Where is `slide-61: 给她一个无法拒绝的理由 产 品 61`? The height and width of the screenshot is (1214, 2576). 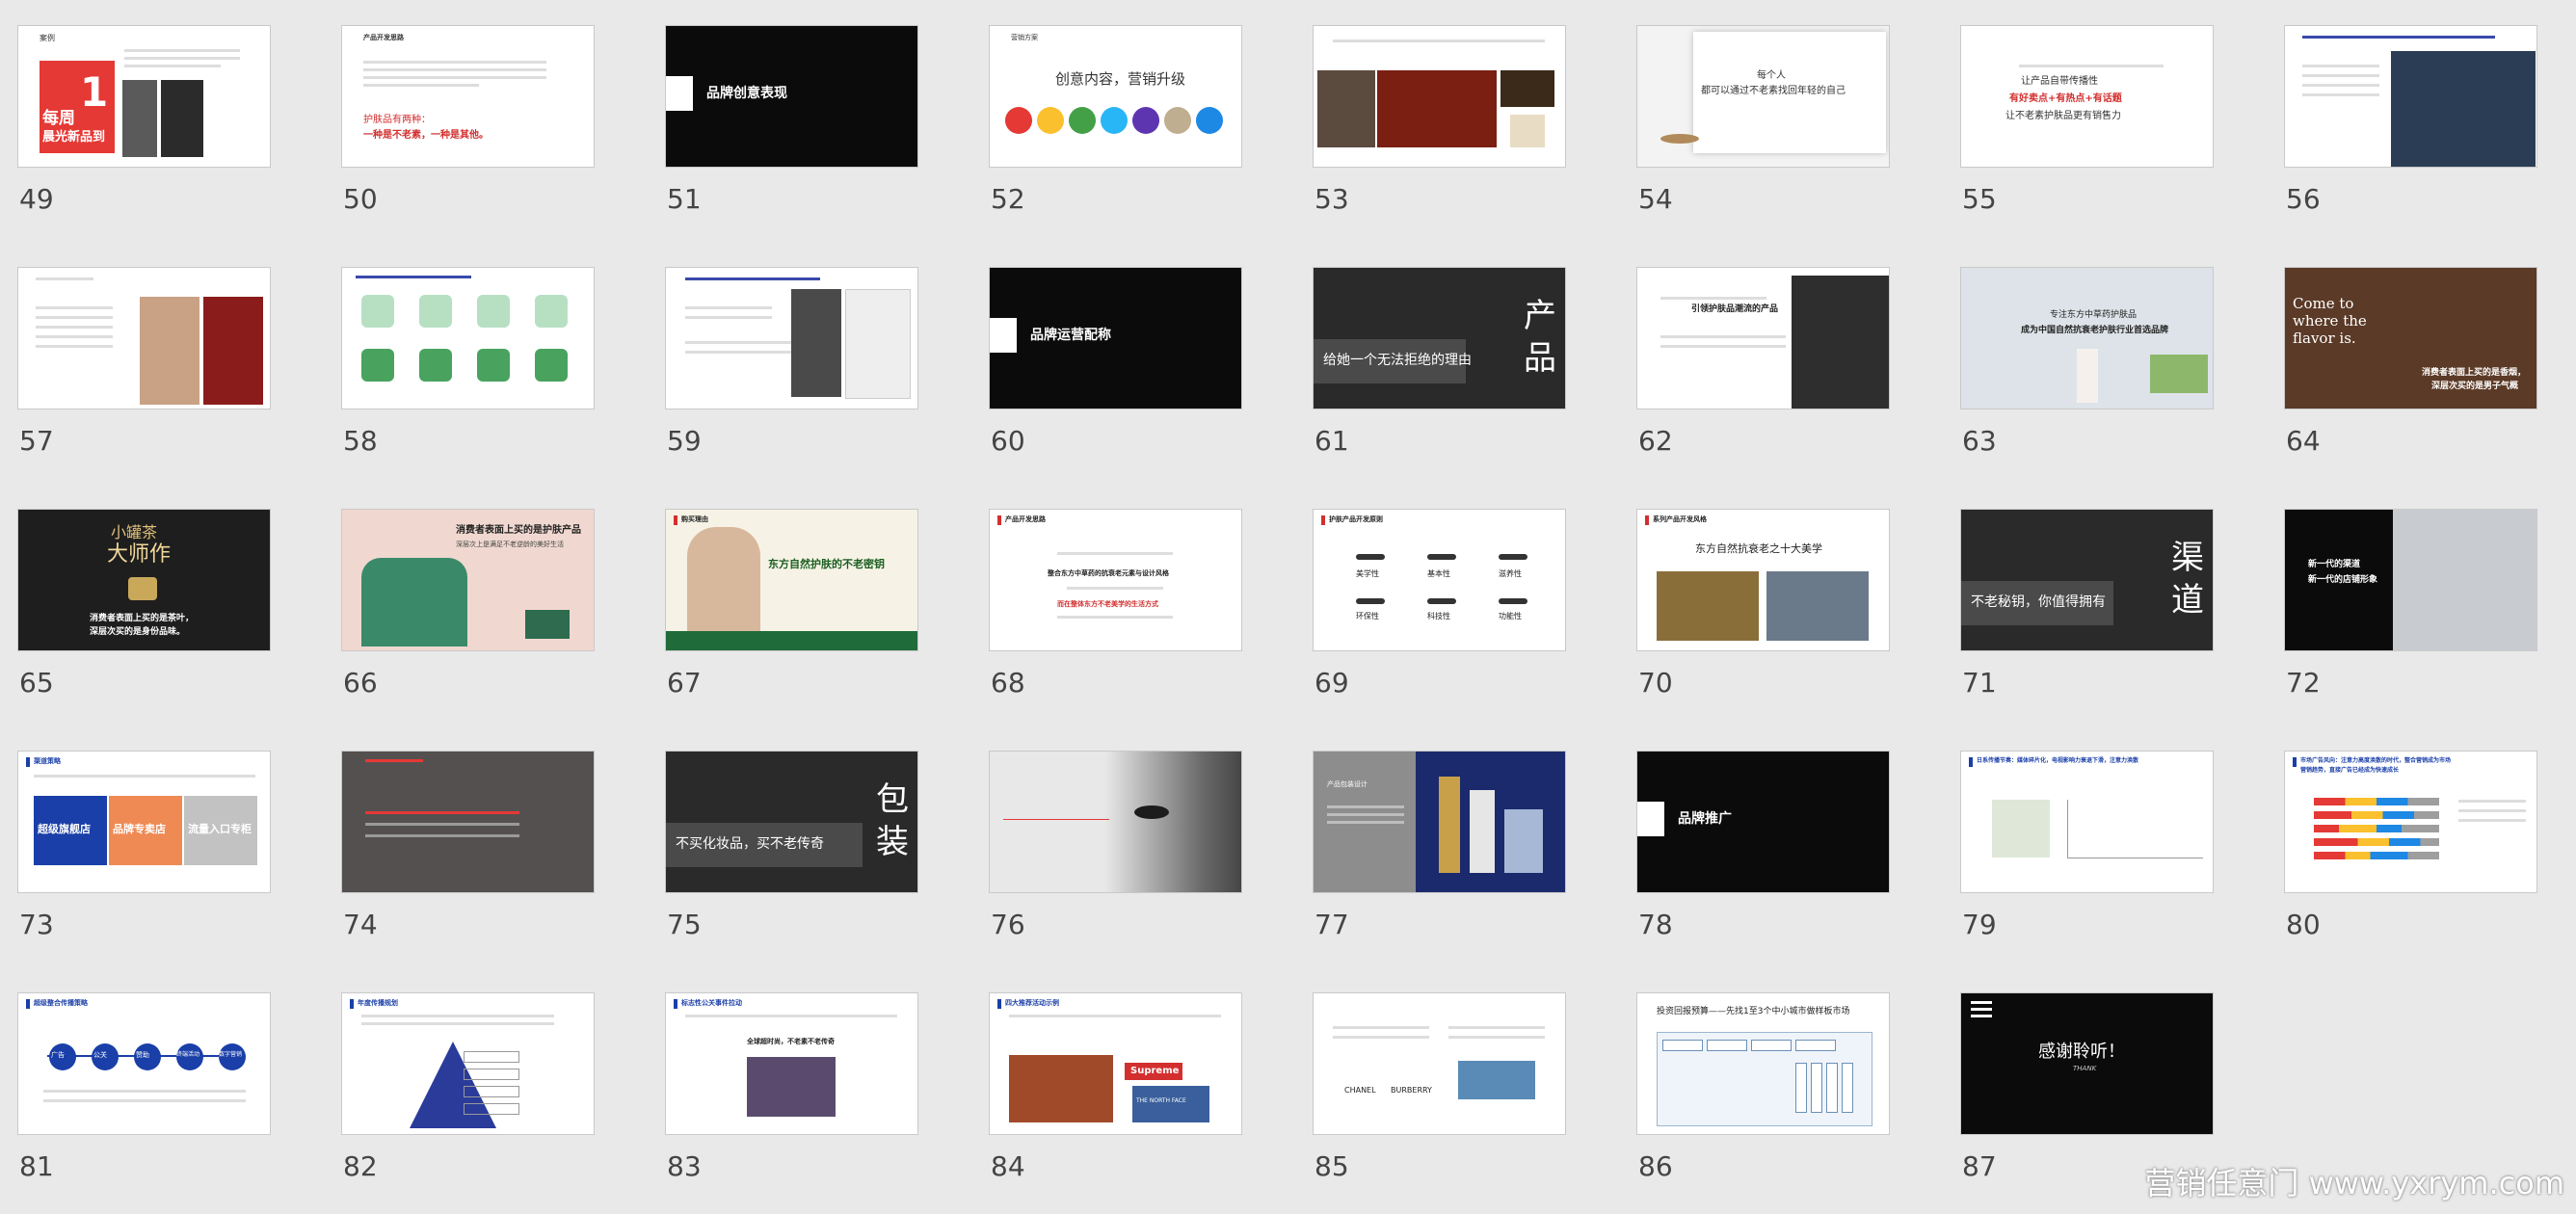 slide-61: 给她一个无法拒绝的理由 产 品 61 is located at coordinates (1440, 377).